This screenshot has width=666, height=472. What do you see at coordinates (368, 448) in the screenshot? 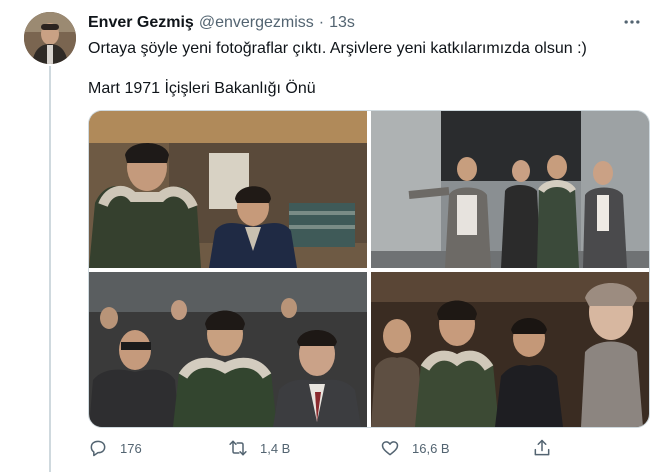
I see `action-bar: 176 1,4 B 16,6 B` at bounding box center [368, 448].